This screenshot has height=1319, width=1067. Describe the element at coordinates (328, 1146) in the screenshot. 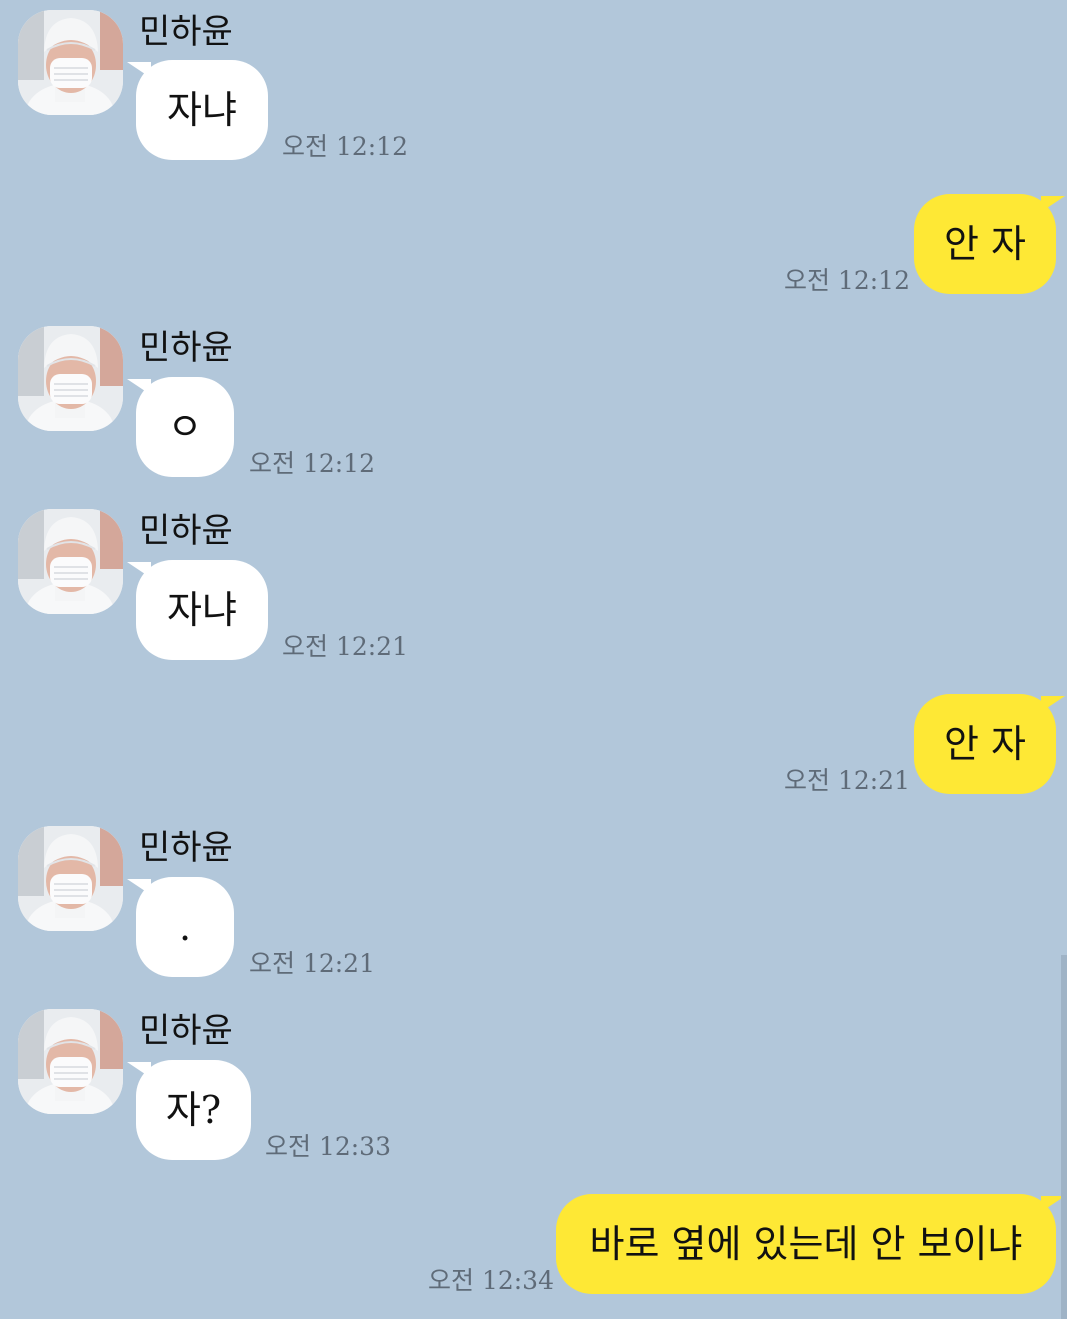

I see `message-timestamp: 오전 12:33` at that location.